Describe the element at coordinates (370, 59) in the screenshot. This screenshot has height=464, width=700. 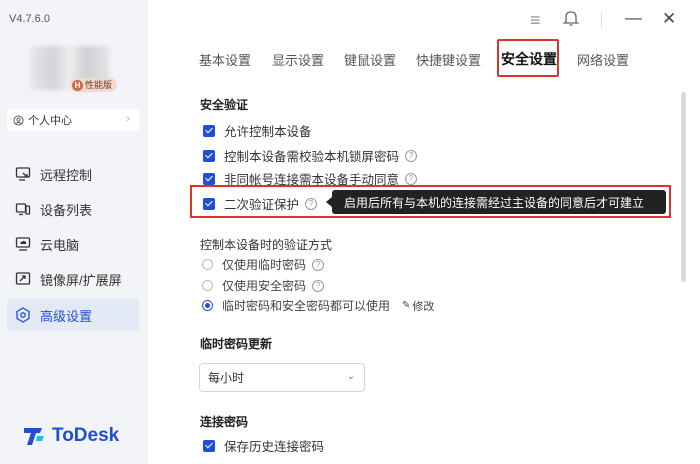
I see `tab-keyboard-mouse: 键鼠设置` at that location.